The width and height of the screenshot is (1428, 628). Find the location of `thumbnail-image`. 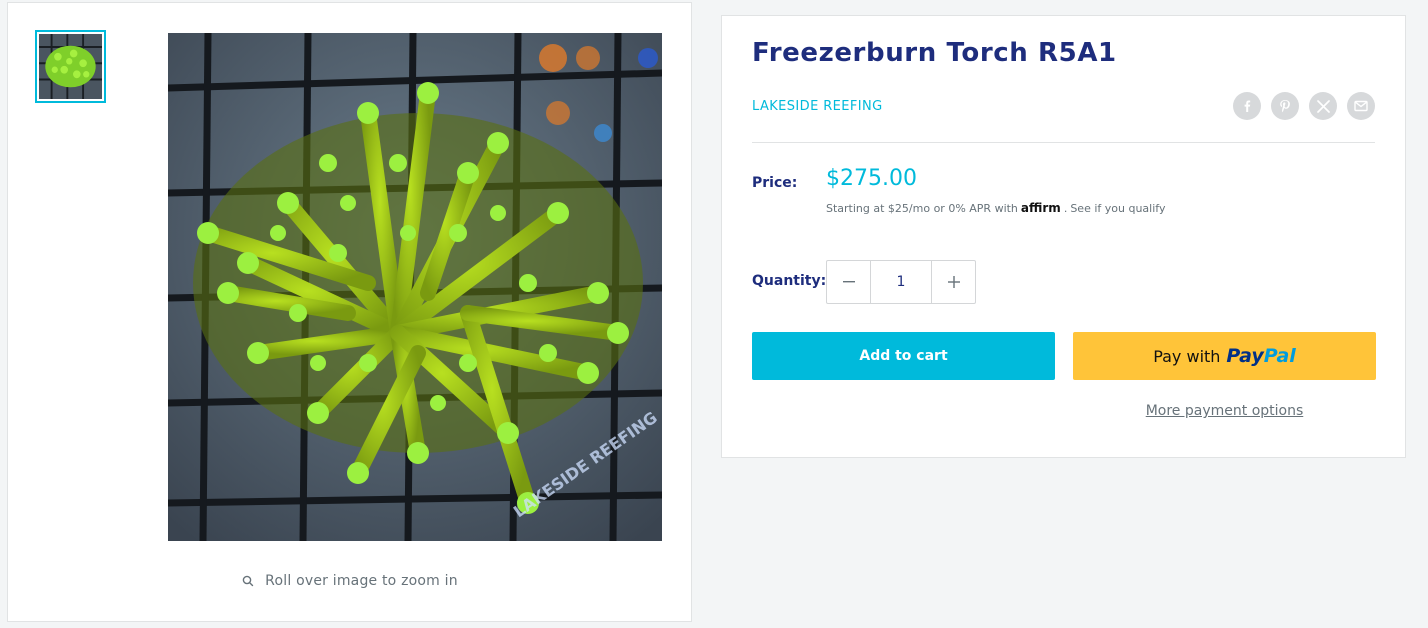

thumbnail-image is located at coordinates (70, 66).